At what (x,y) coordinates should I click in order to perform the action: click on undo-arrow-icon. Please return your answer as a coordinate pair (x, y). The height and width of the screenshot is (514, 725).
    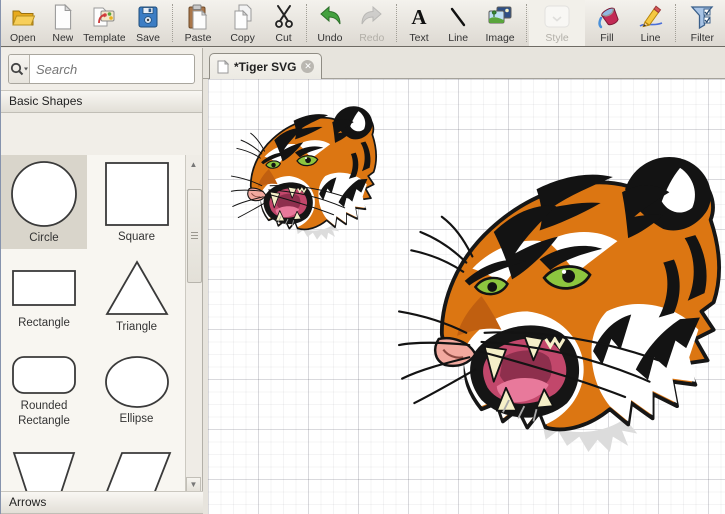
    Looking at the image, I should click on (330, 17).